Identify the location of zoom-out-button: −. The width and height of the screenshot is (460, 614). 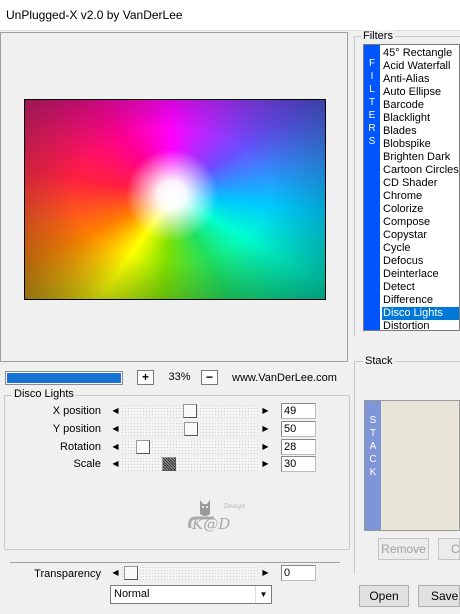
(209, 377).